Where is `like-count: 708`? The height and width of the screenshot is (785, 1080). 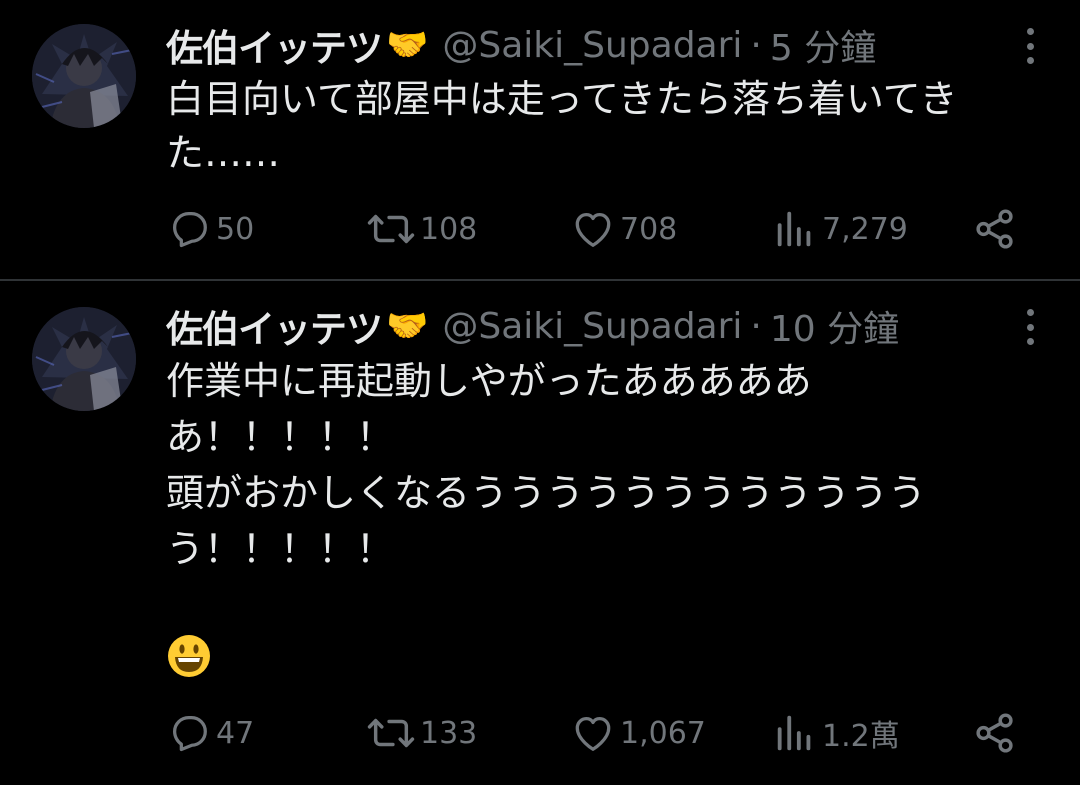
like-count: 708 is located at coordinates (649, 229).